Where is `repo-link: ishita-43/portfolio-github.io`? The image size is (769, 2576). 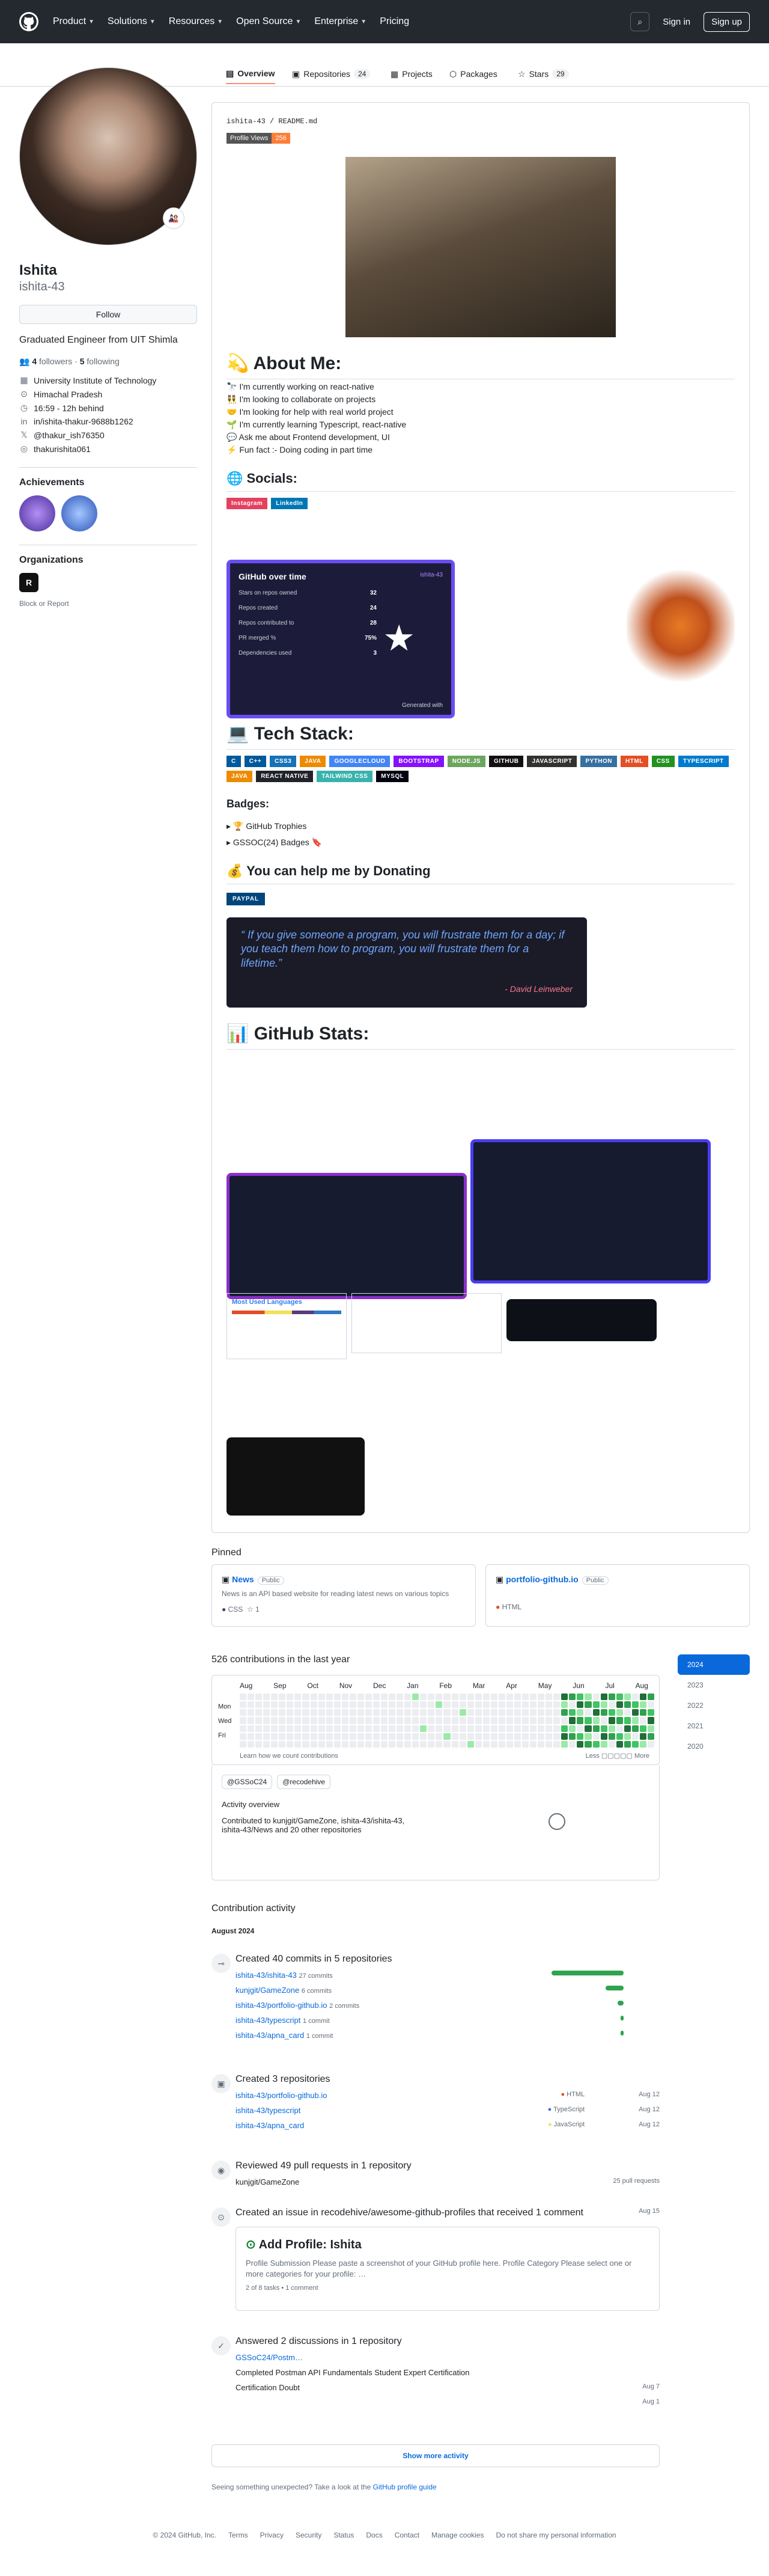 repo-link: ishita-43/portfolio-github.io is located at coordinates (281, 2095).